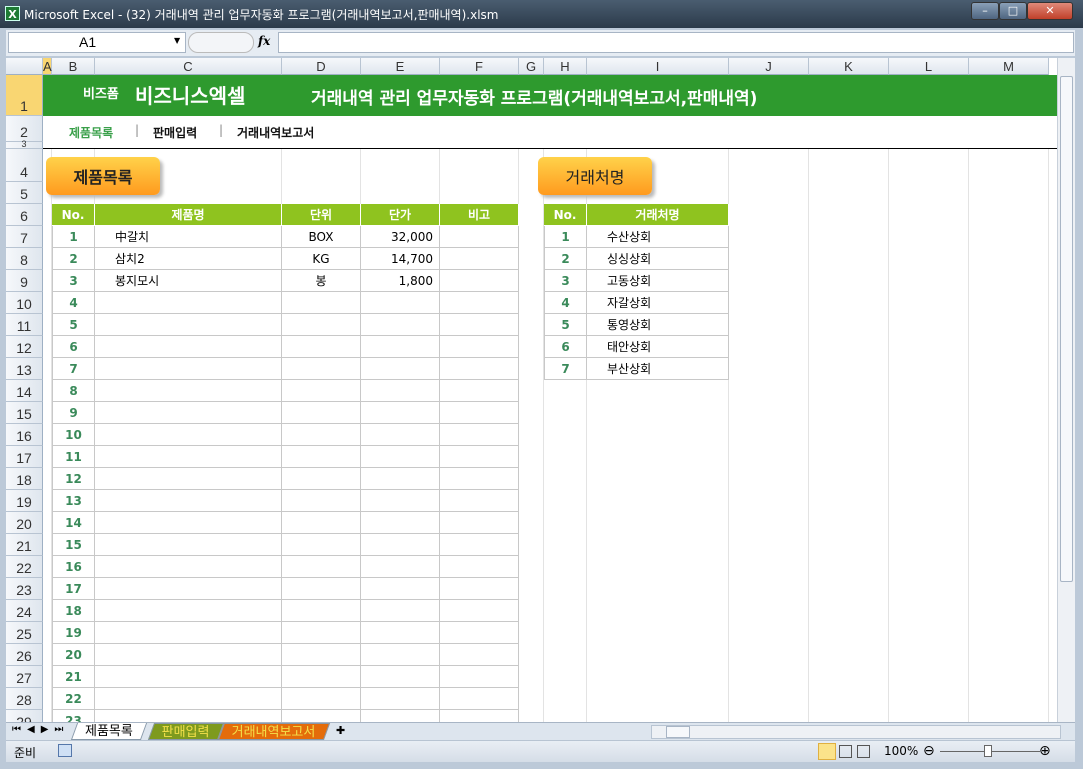  Describe the element at coordinates (73, 281) in the screenshot. I see `product-cell: 3` at that location.